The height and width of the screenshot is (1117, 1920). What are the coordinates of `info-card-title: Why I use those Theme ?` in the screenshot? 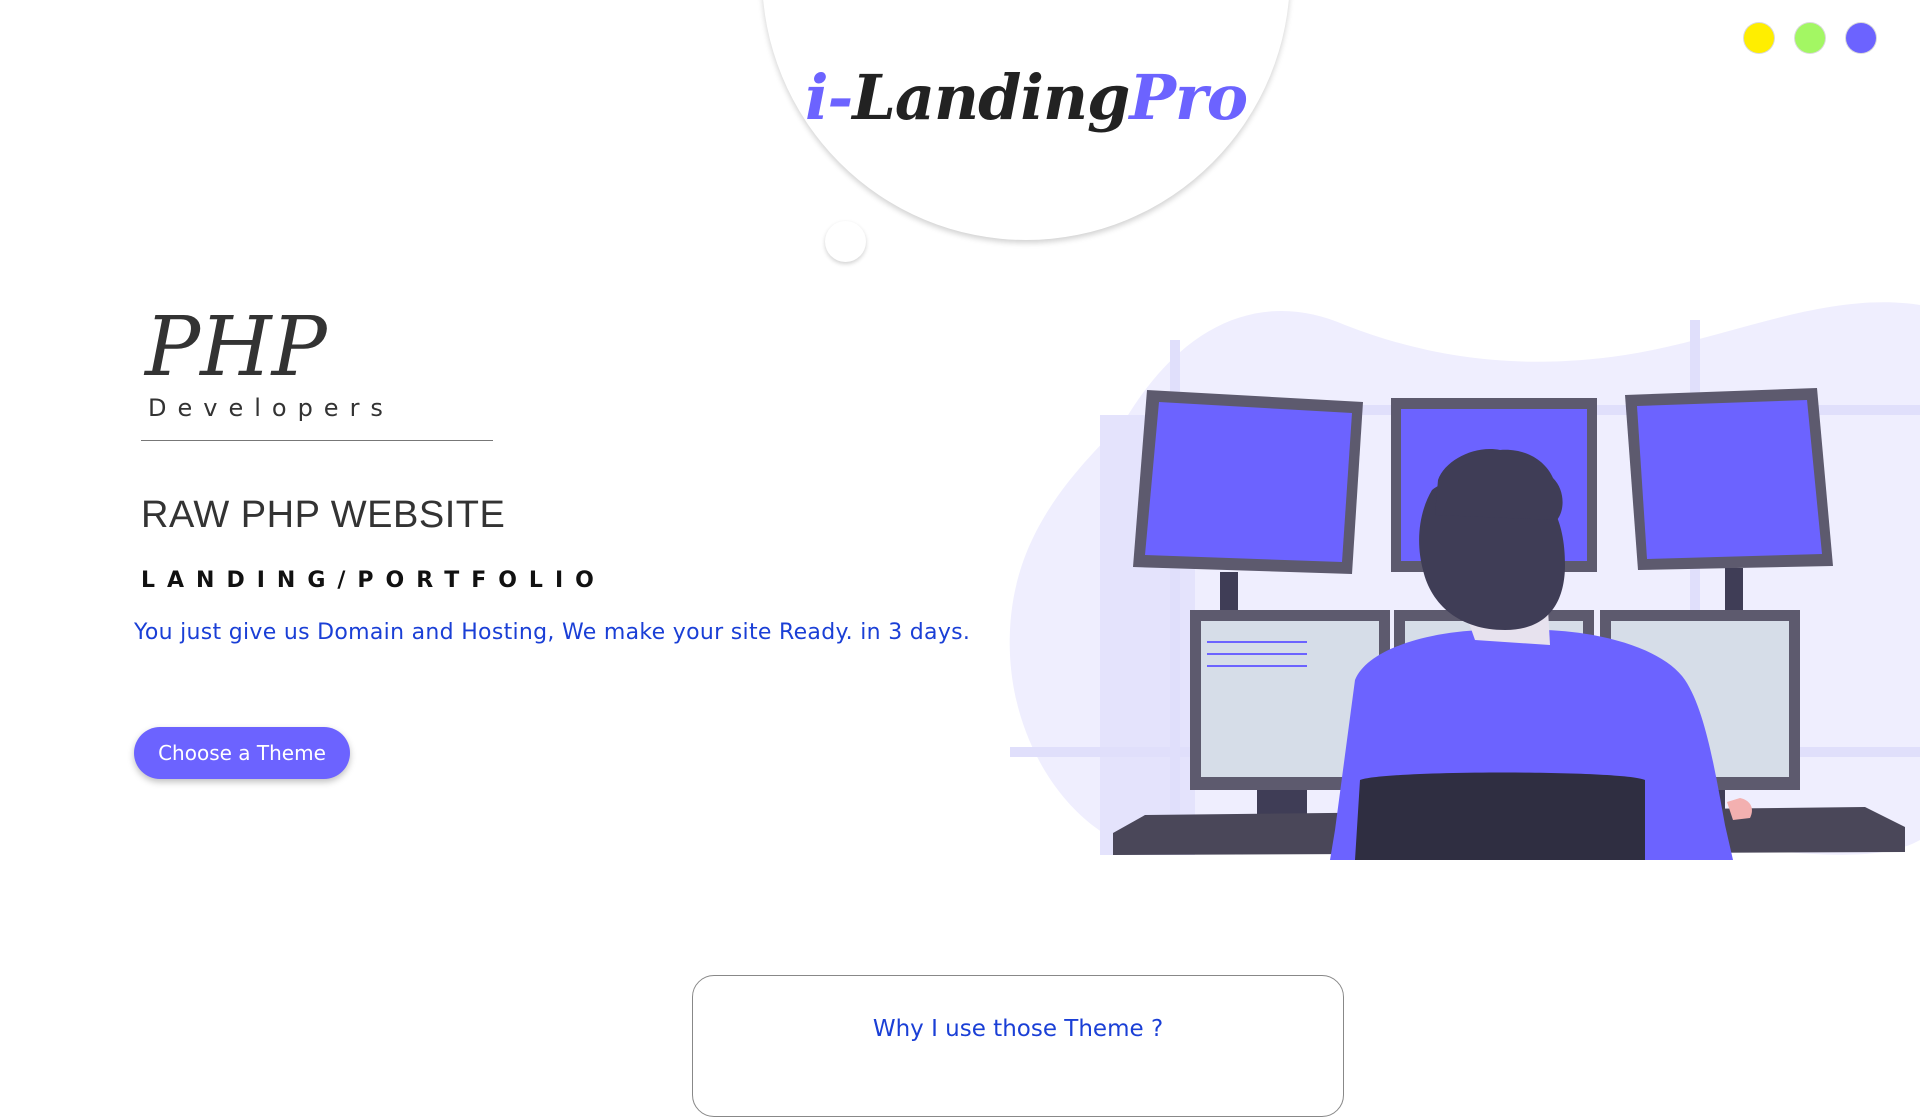 It's located at (1018, 1029).